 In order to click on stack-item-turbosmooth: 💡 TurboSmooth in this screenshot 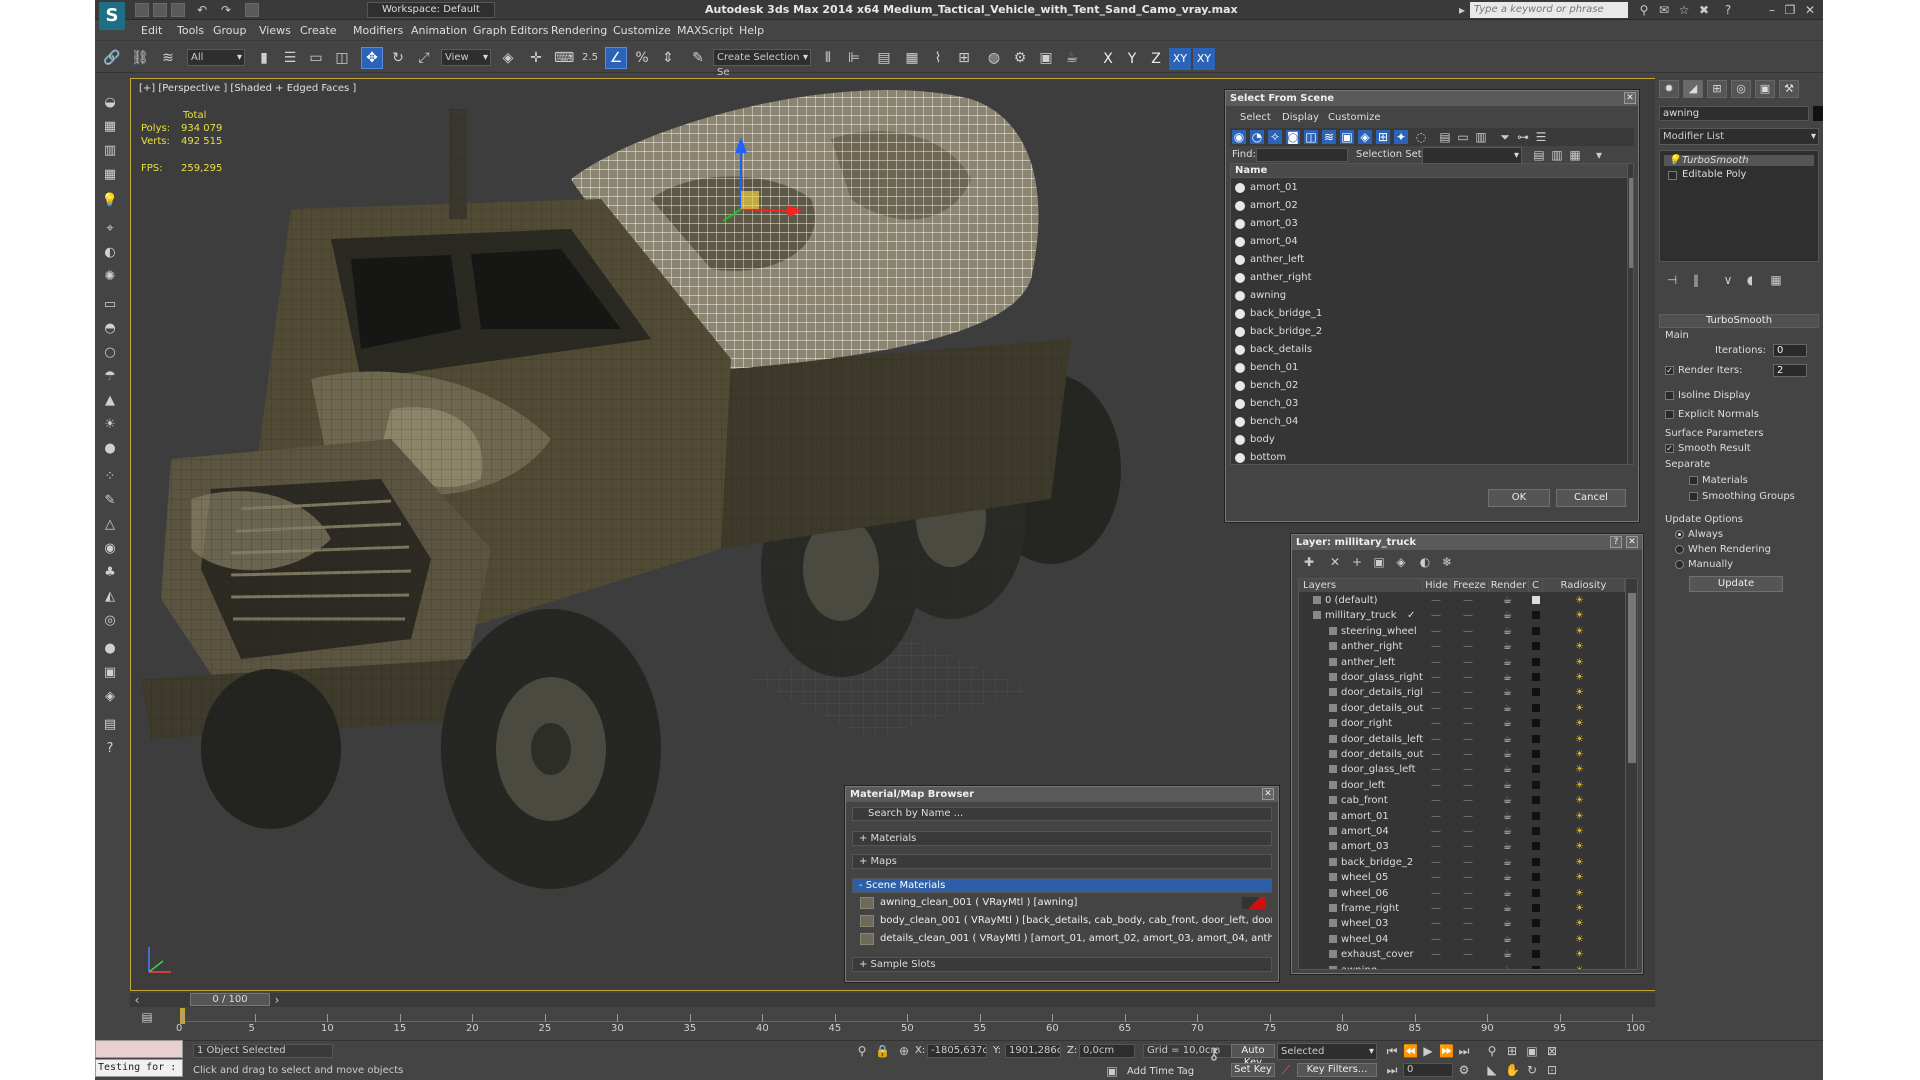, I will do `click(1739, 160)`.